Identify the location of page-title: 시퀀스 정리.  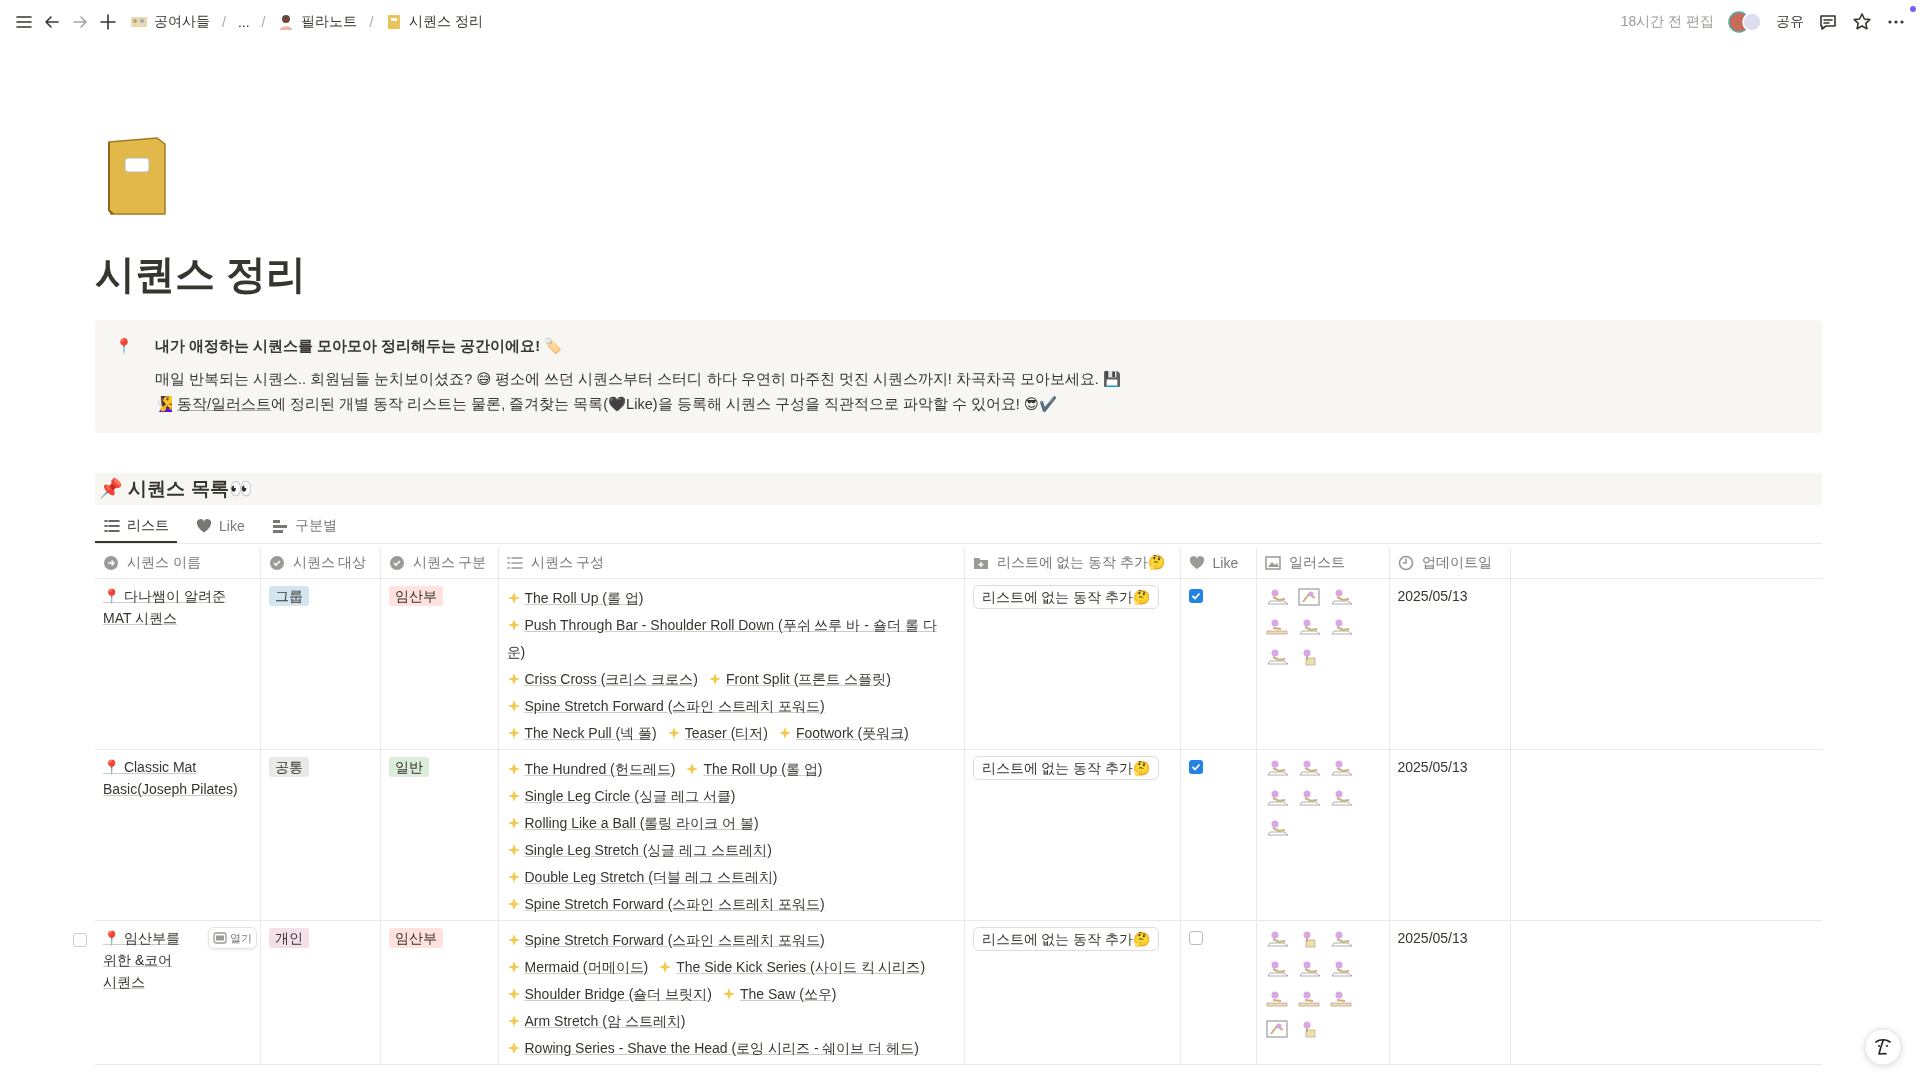
(201, 274).